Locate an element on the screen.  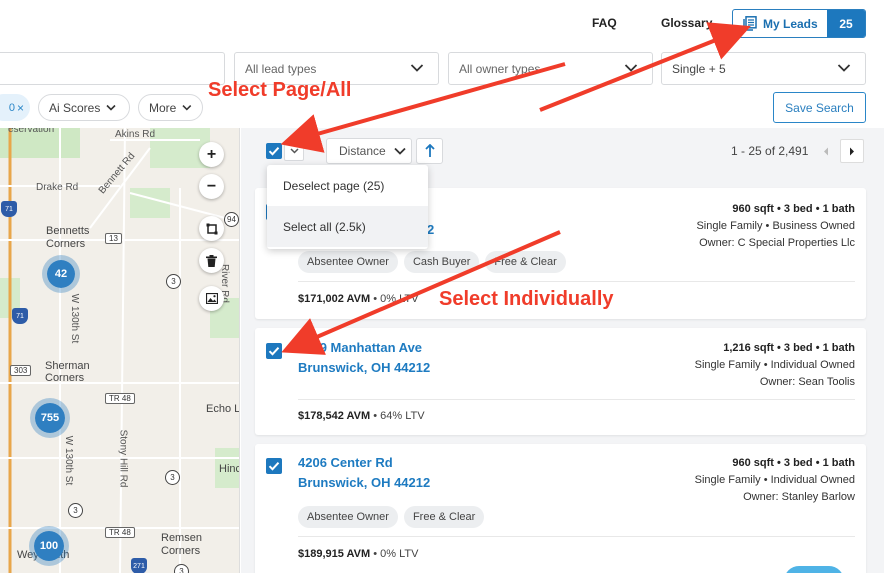
chevron-right-icon is located at coordinates (852, 151).